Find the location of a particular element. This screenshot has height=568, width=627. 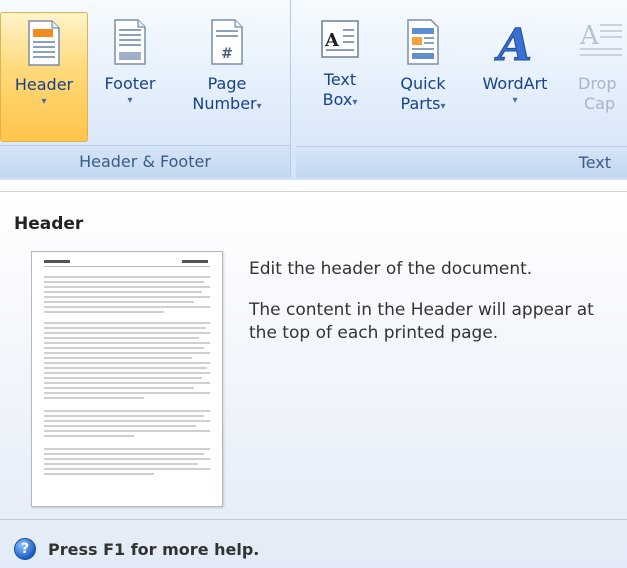

quick-parts-icon is located at coordinates (423, 42).